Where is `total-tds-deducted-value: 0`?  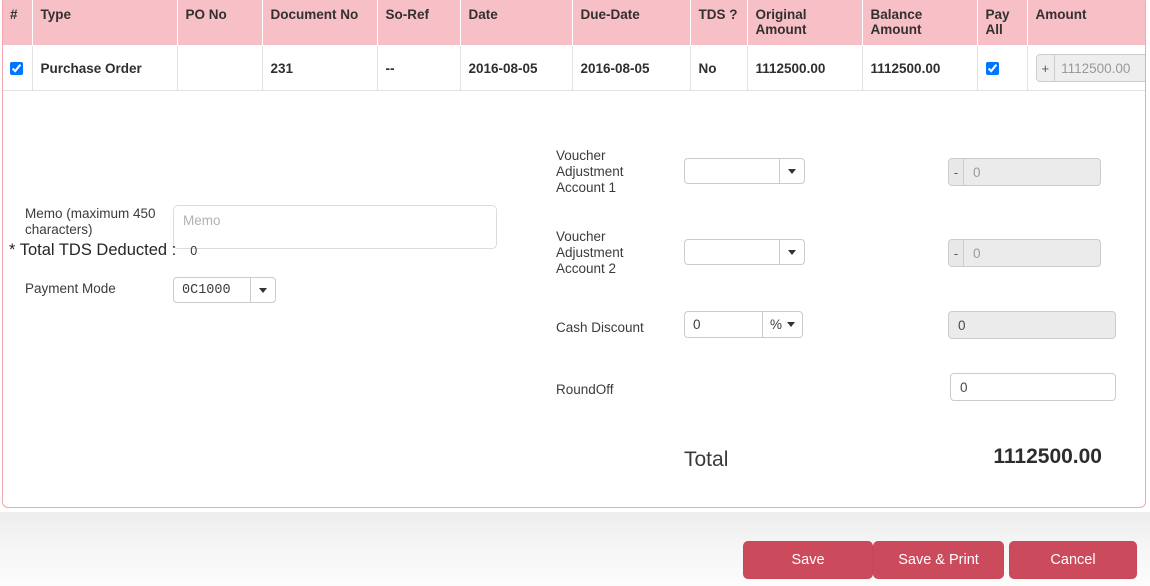 total-tds-deducted-value: 0 is located at coordinates (194, 251).